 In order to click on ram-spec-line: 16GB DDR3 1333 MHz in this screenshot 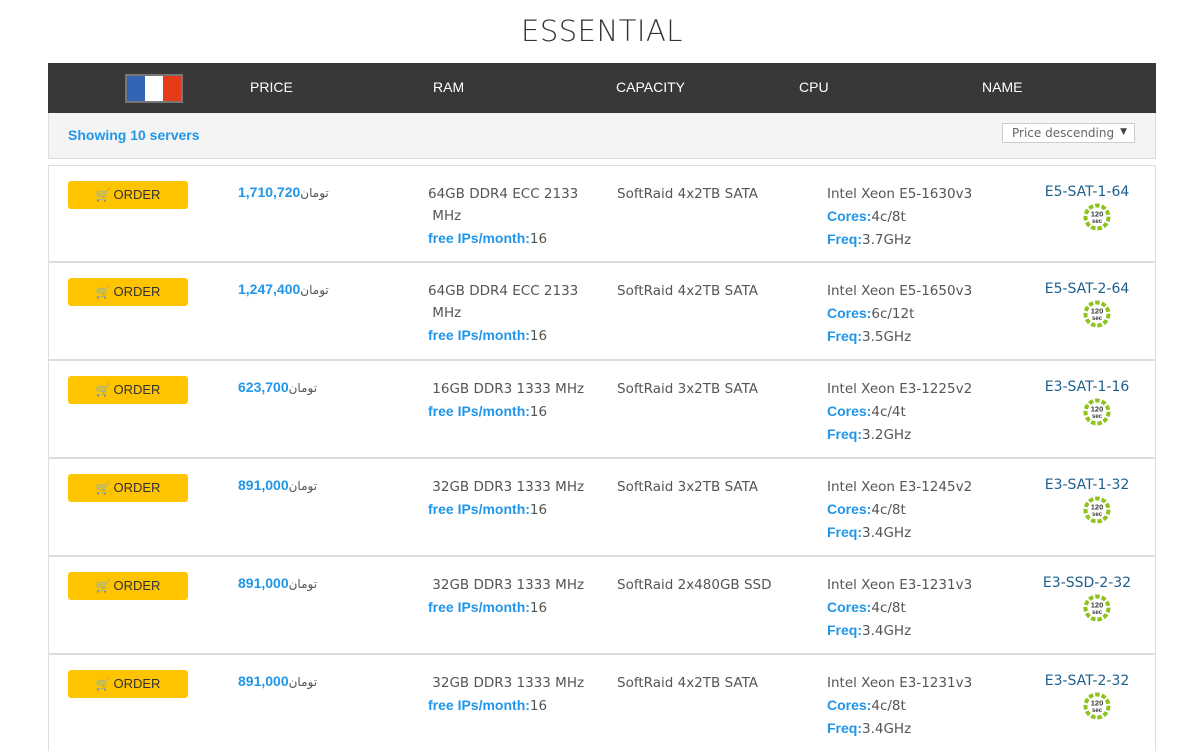, I will do `click(506, 389)`.